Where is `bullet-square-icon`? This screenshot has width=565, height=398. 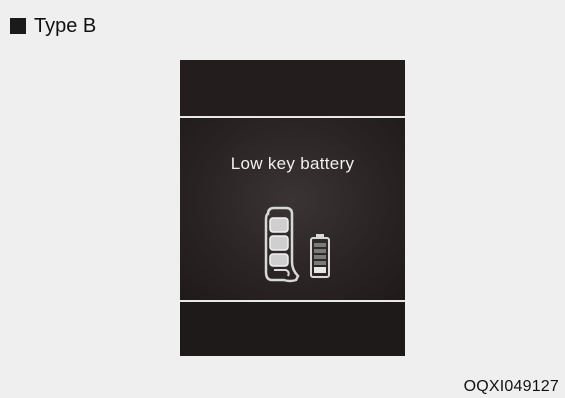 bullet-square-icon is located at coordinates (18, 26).